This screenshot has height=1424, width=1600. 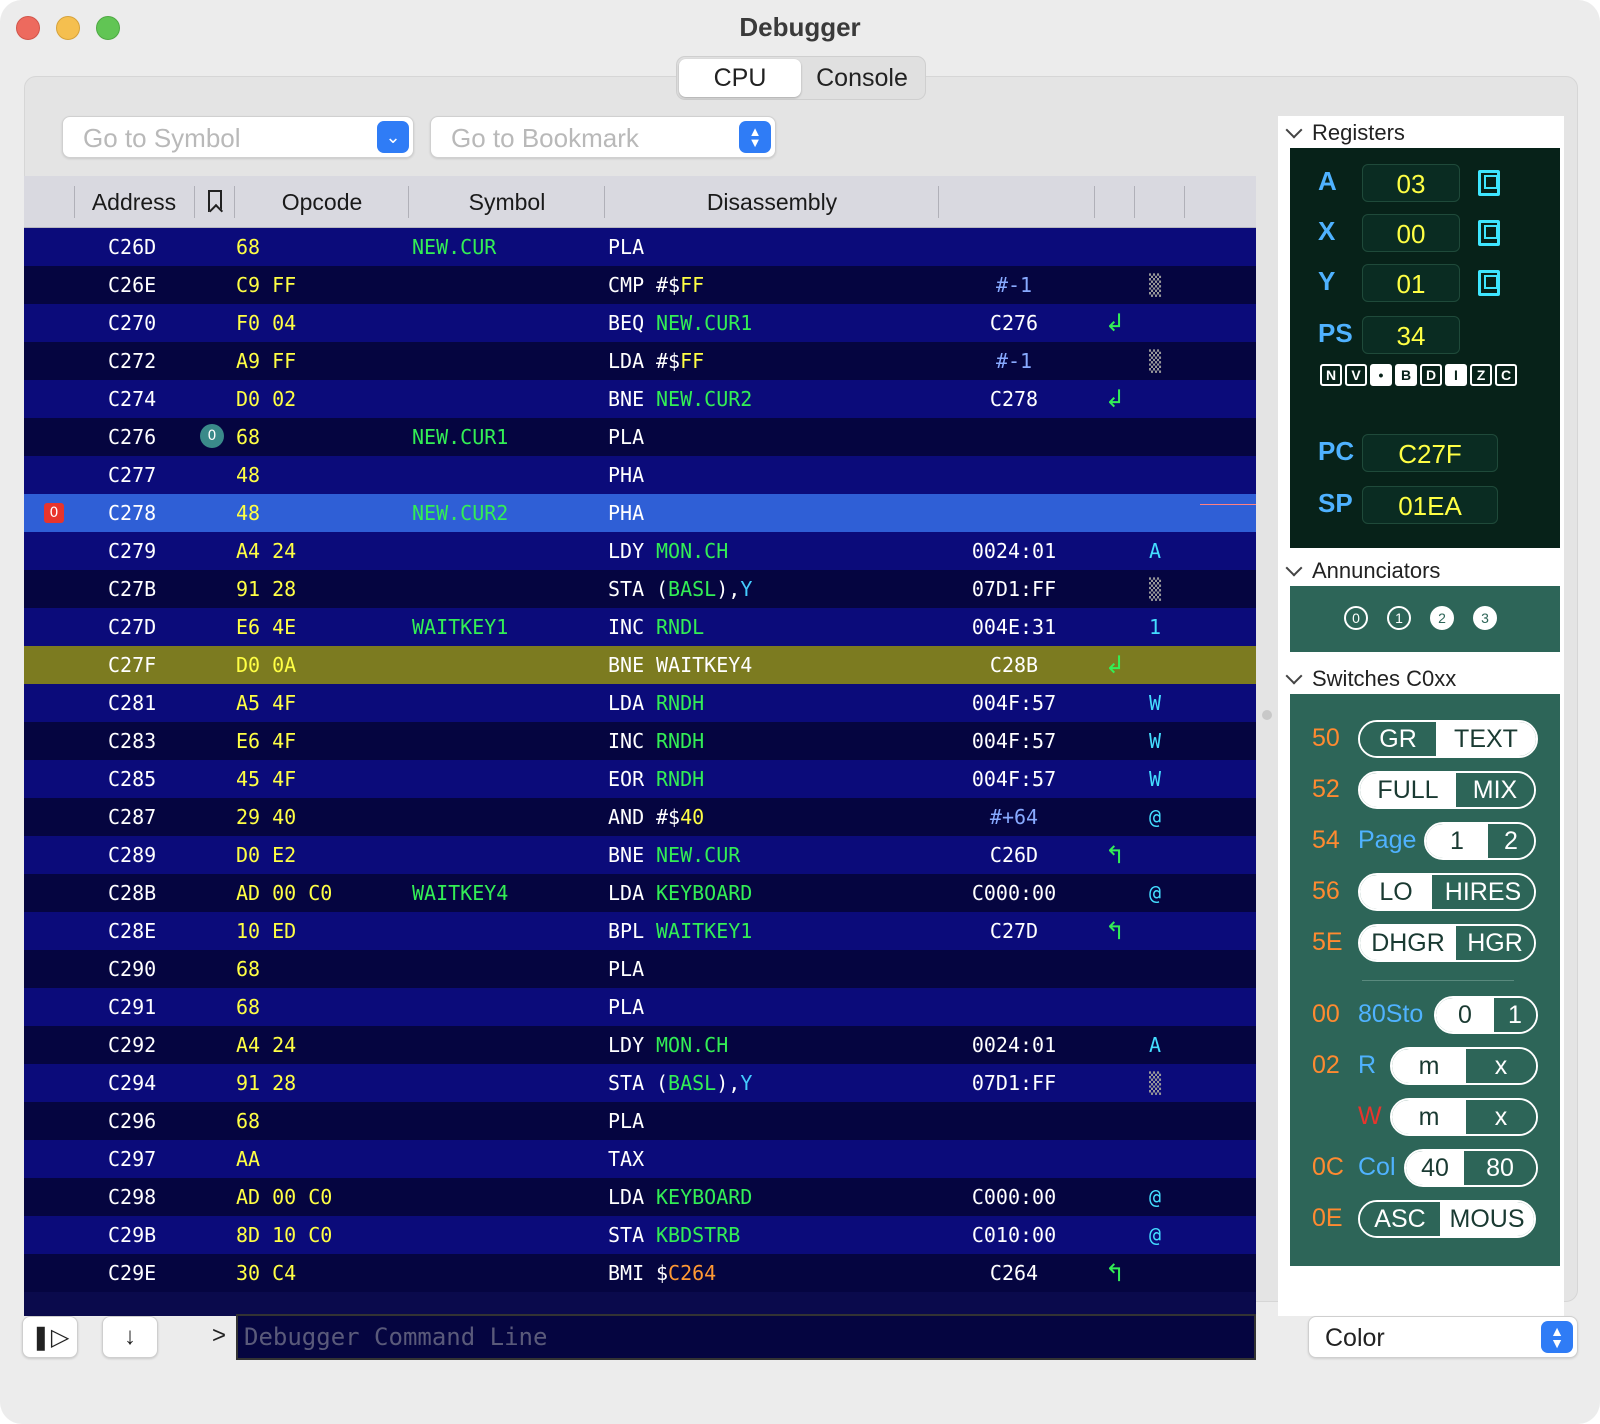 I want to click on breakpoint-badge: 0, so click(x=54, y=513).